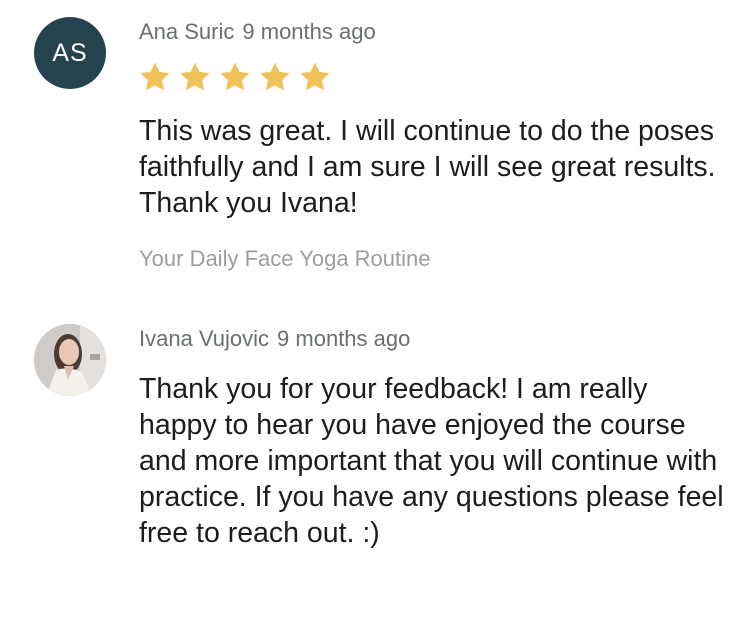 The image size is (750, 632). I want to click on avatar: AS, so click(70, 53).